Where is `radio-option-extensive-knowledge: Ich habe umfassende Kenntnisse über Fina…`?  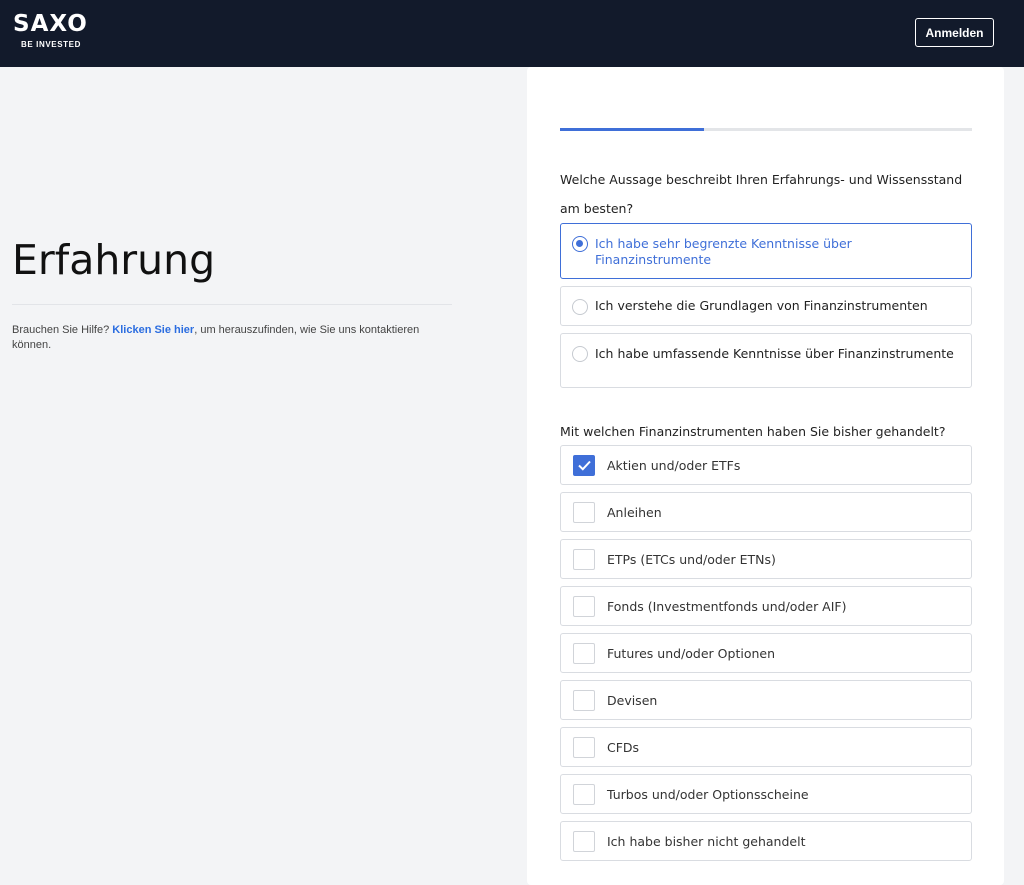 radio-option-extensive-knowledge: Ich habe umfassende Kenntnisse über Fina… is located at coordinates (766, 360).